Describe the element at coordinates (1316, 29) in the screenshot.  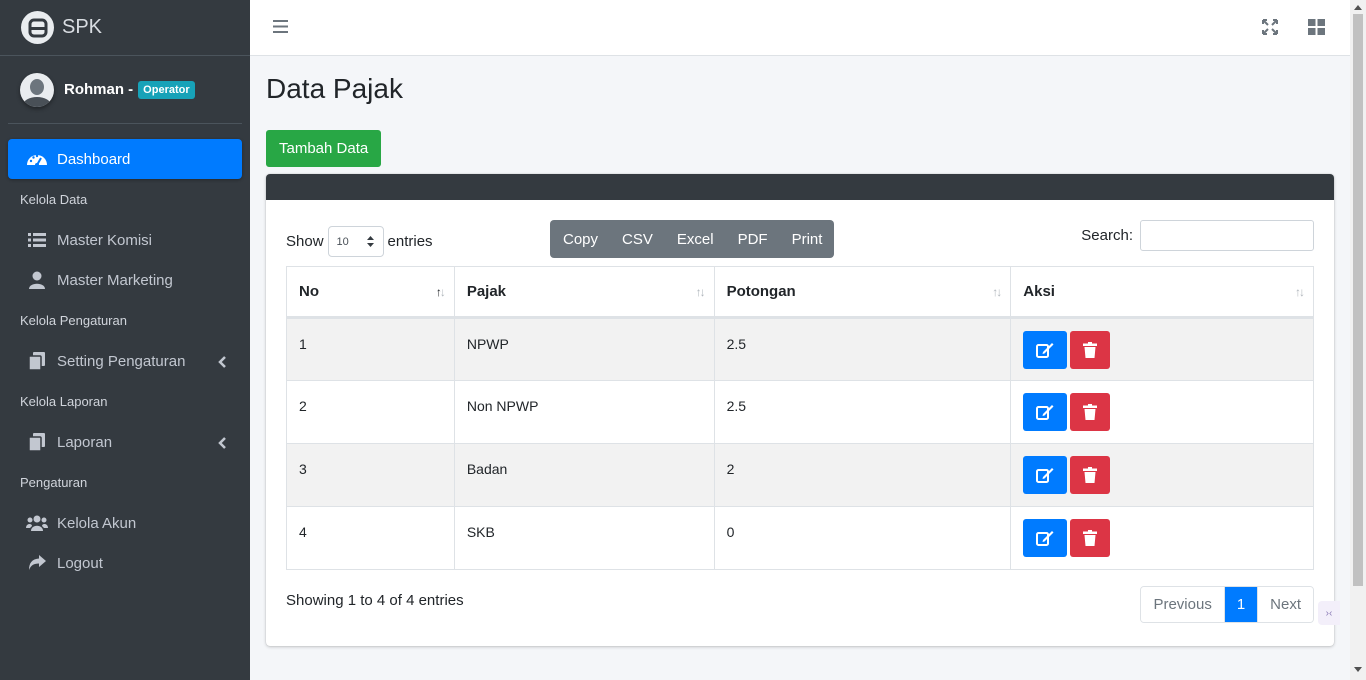
I see `grid-icon` at that location.